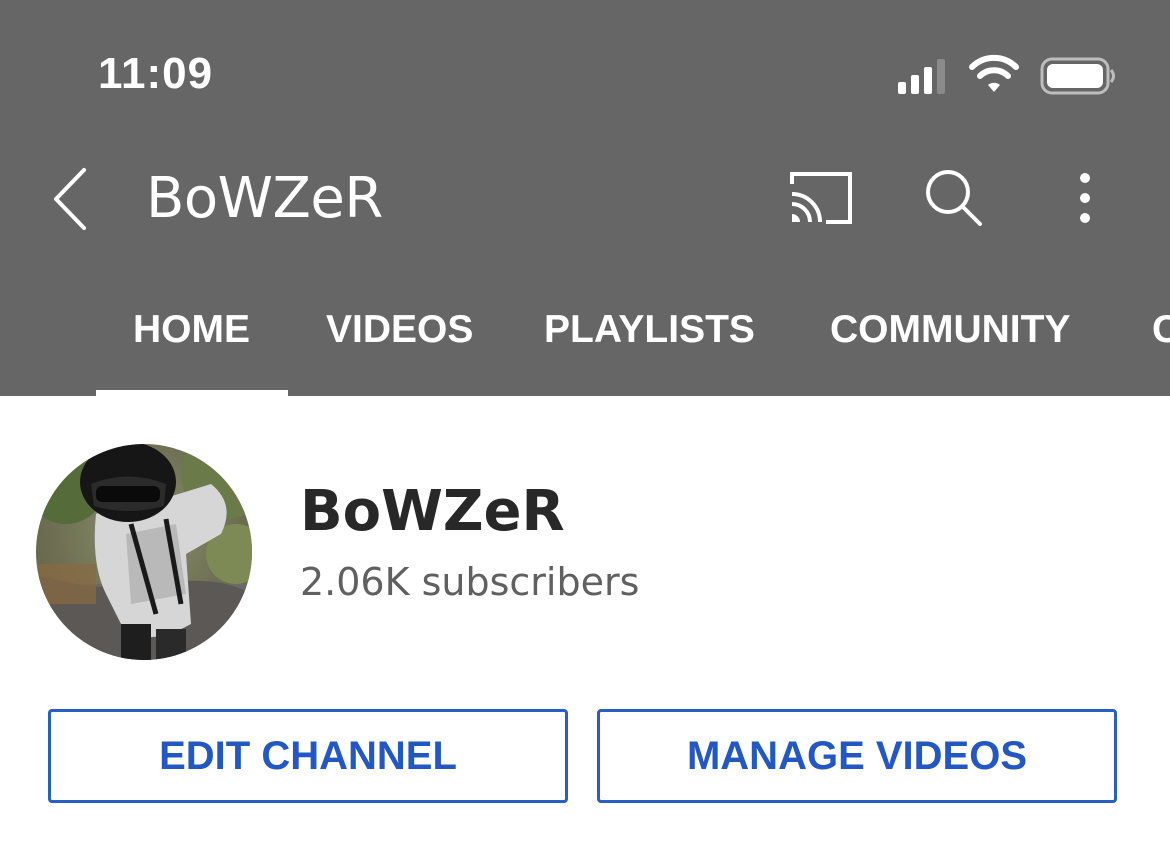  I want to click on more-vert-icon, so click(1085, 198).